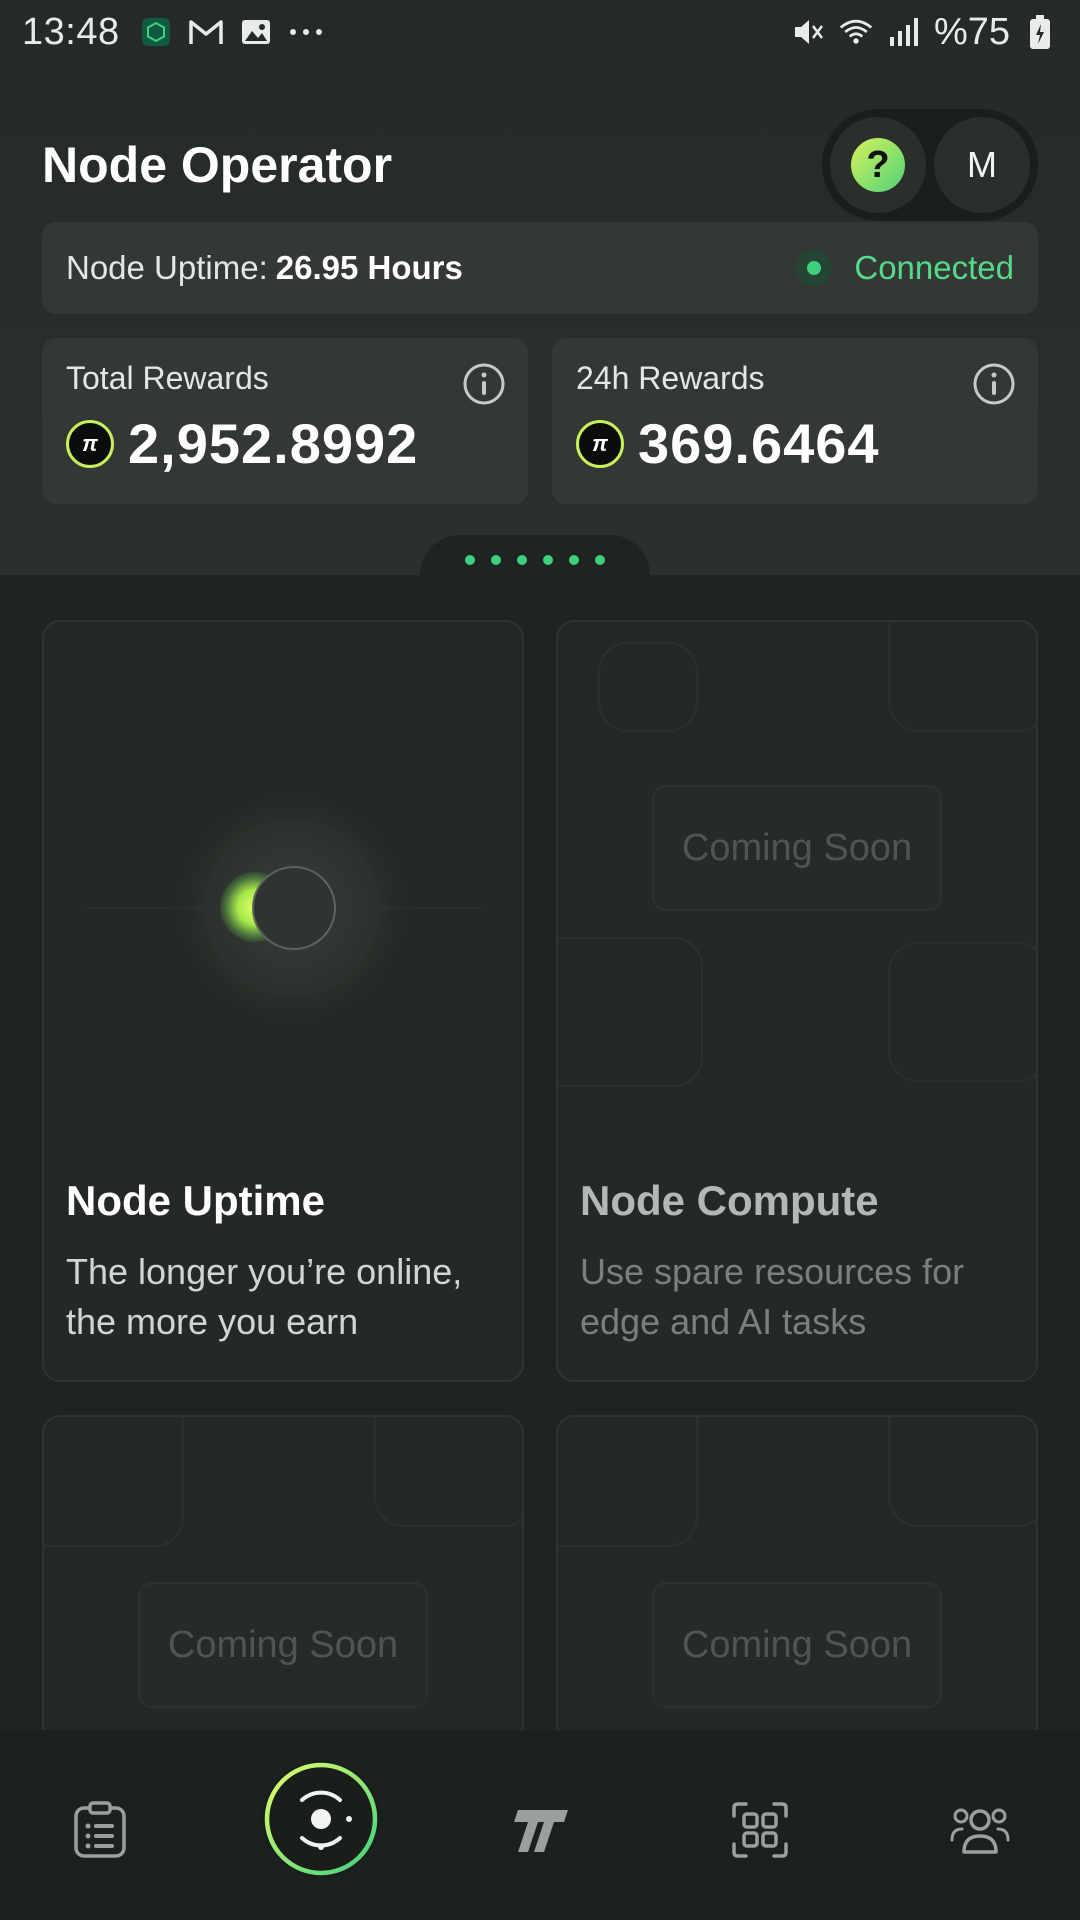 Image resolution: width=1080 pixels, height=1920 pixels. I want to click on nav-community, so click(980, 1830).